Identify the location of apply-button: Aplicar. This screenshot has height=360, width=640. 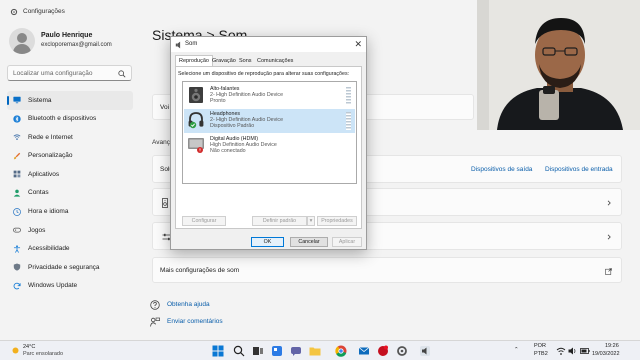
(347, 242).